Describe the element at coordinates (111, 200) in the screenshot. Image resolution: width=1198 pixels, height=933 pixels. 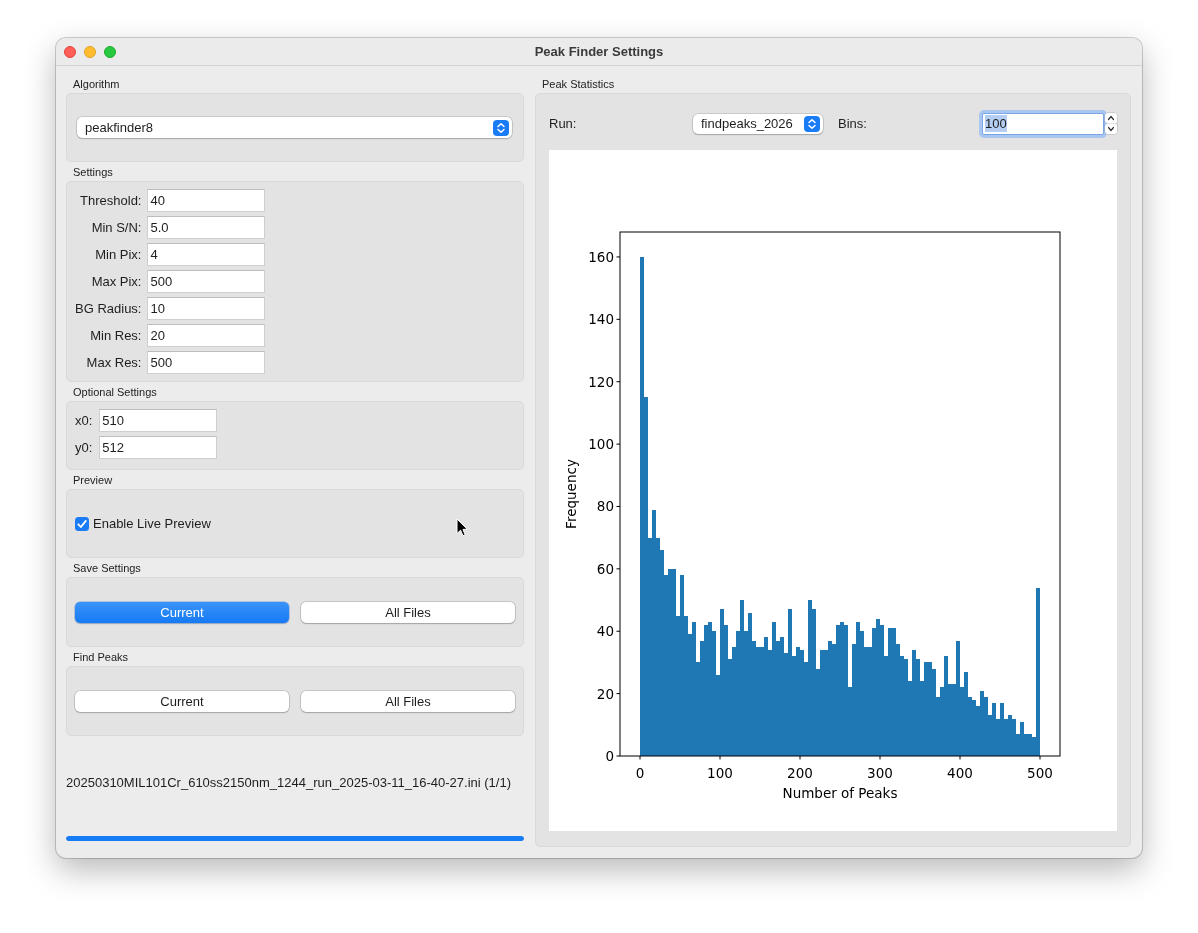
I see `field-label: Threshold:` at that location.